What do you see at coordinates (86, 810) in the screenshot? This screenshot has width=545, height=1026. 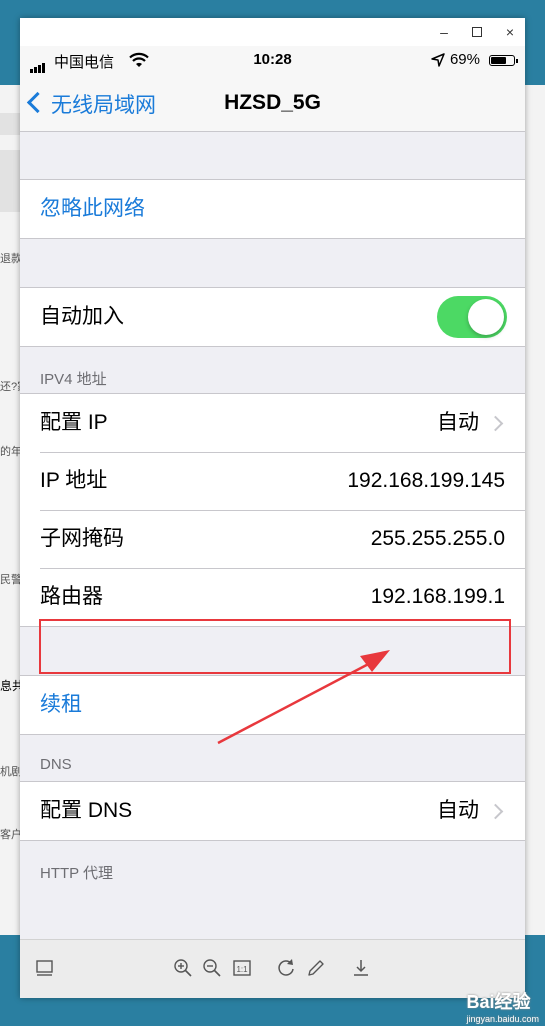 I see `row-label: 配置 DNS` at bounding box center [86, 810].